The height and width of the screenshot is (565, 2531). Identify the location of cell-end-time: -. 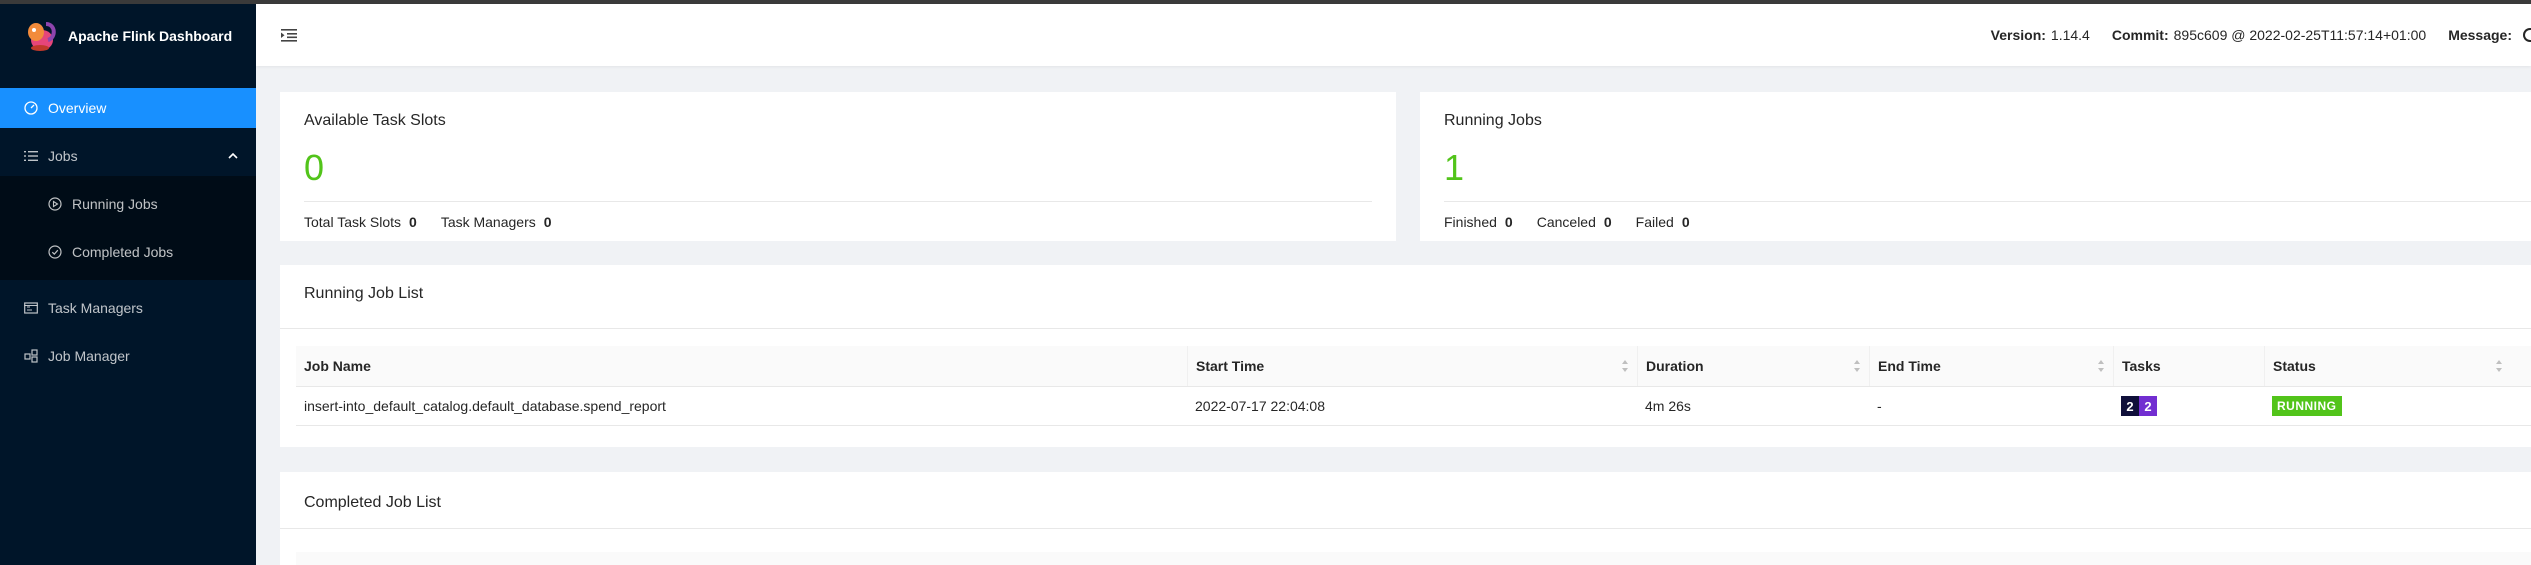
(1879, 406).